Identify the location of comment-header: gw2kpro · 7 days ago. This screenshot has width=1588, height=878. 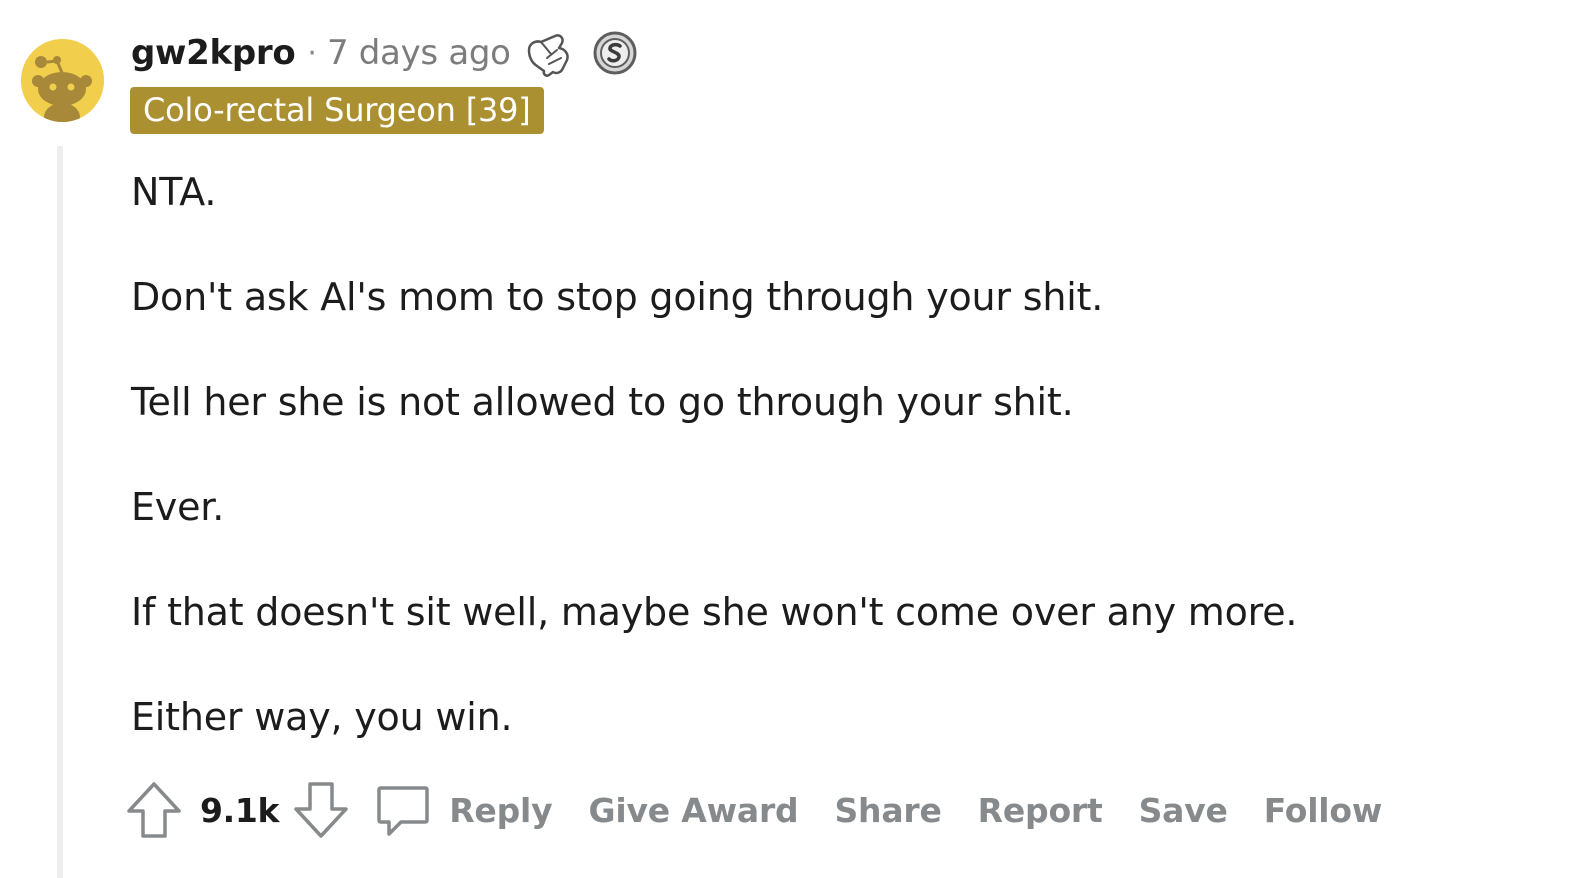
(384, 53).